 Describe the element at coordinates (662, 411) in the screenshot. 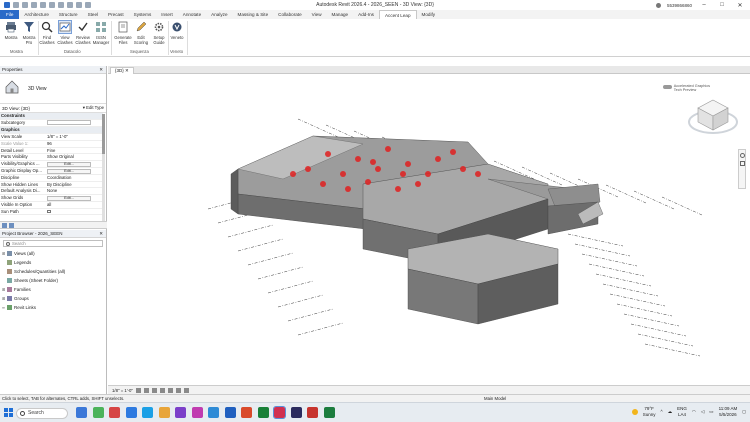

I see `chevron-up-icon: ^` at that location.